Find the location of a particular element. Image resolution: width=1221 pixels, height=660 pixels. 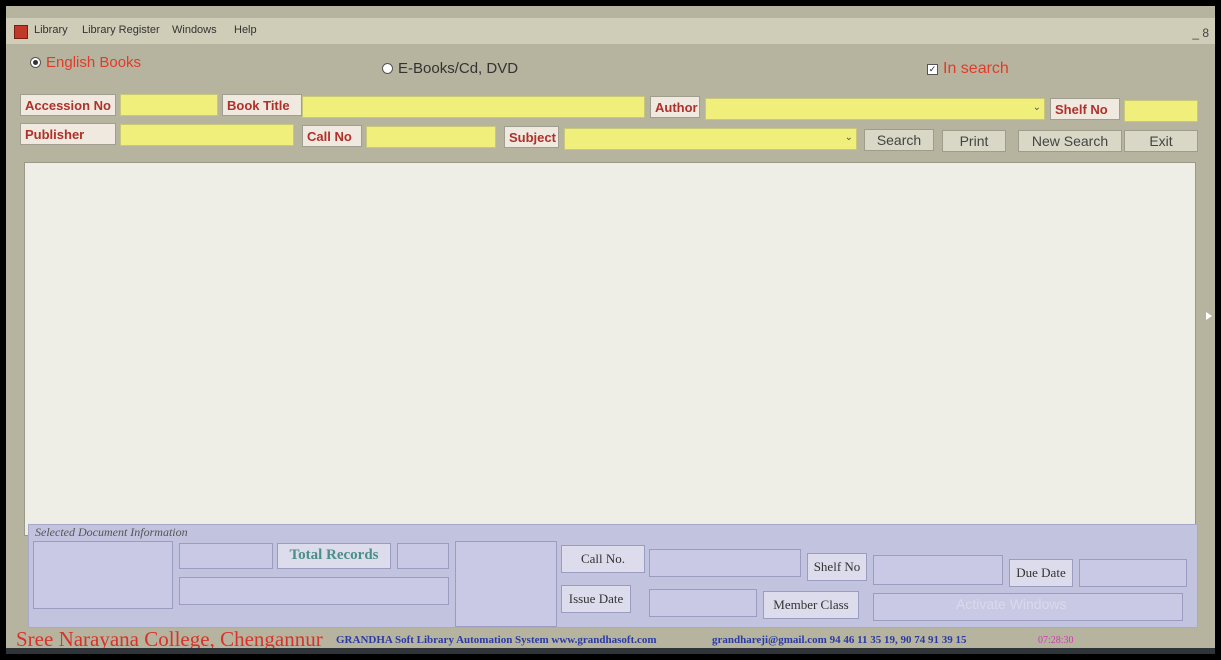

menu-item-help: Help is located at coordinates (245, 30).